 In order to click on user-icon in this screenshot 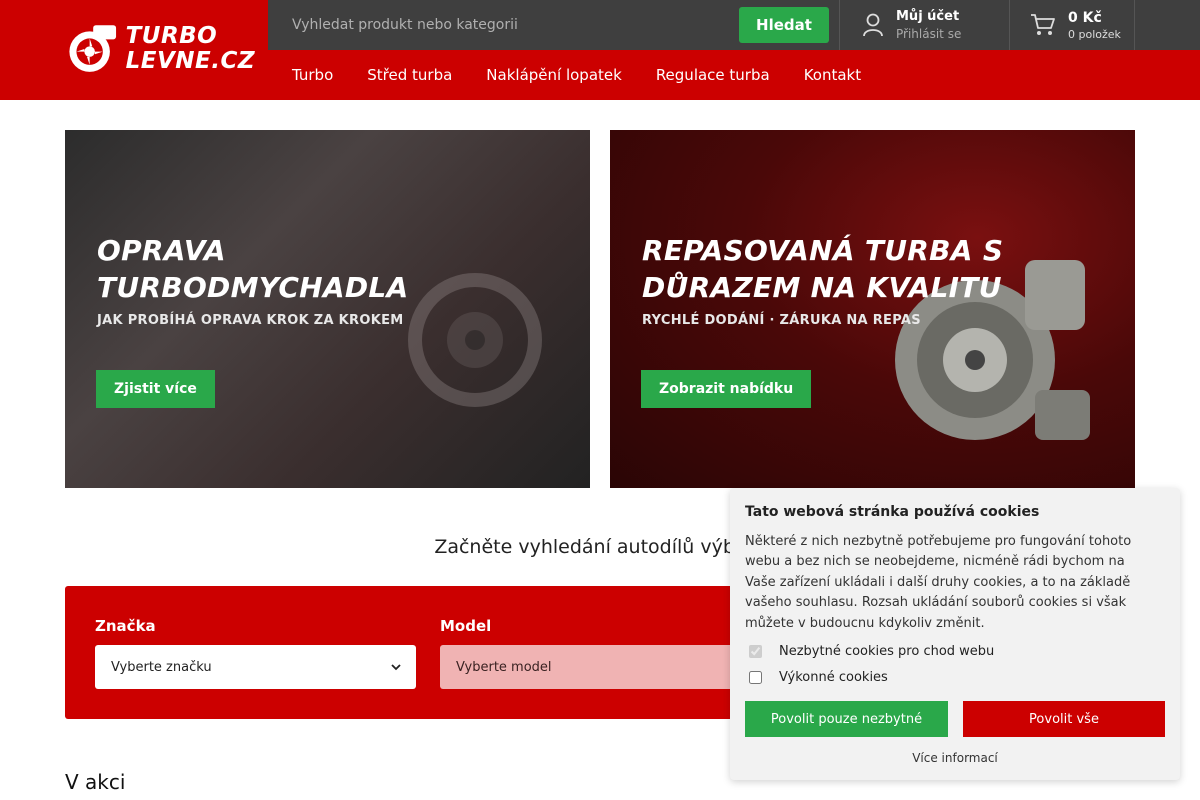, I will do `click(873, 25)`.